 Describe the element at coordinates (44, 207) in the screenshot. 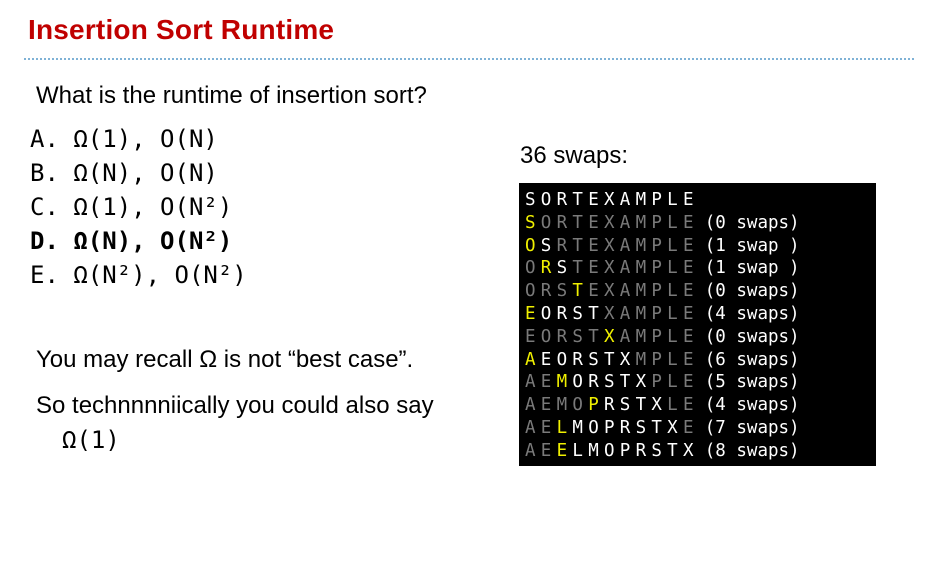

I see `option-letter: C.` at that location.